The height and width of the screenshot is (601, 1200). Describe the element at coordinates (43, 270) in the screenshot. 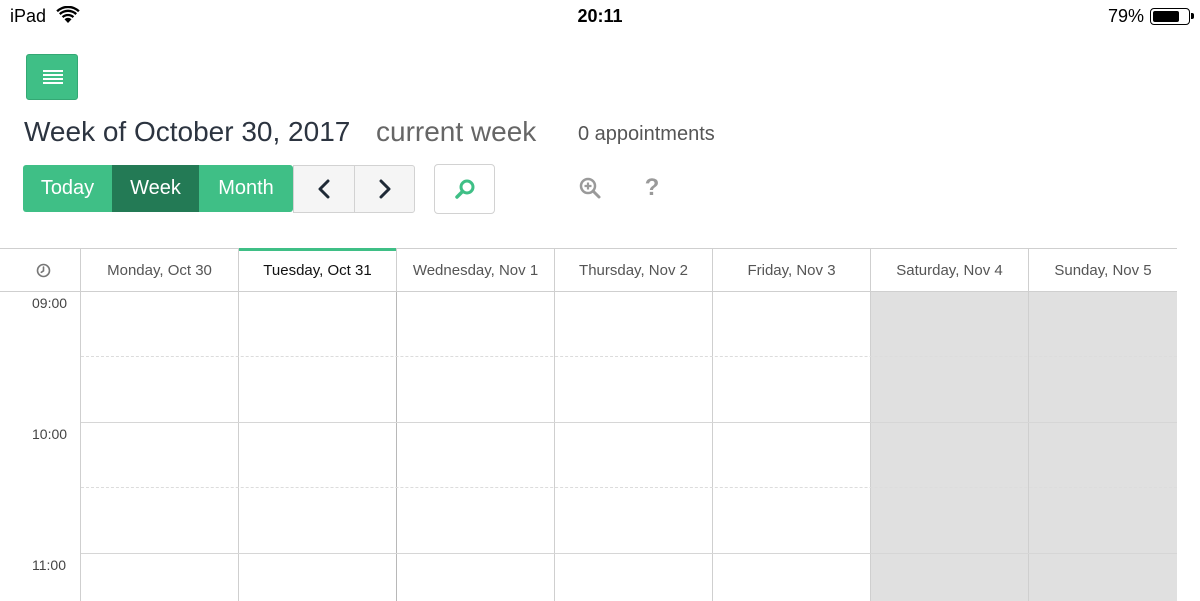

I see `clock-icon` at that location.